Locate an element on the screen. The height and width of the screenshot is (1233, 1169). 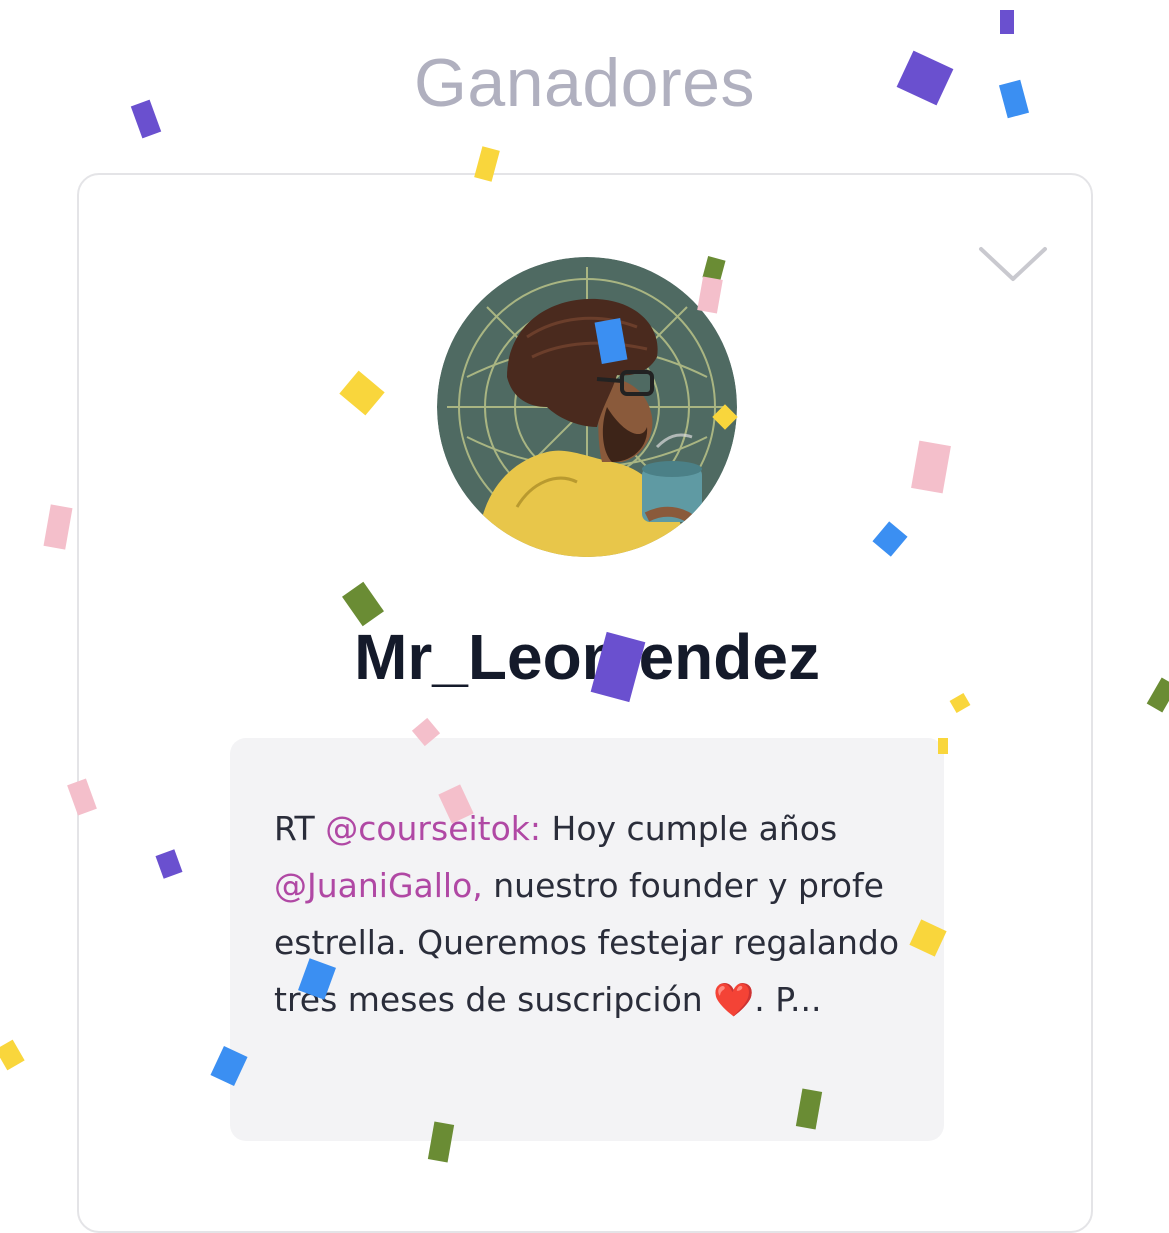
winner-username: Mr_Leomendez is located at coordinates (587, 657).